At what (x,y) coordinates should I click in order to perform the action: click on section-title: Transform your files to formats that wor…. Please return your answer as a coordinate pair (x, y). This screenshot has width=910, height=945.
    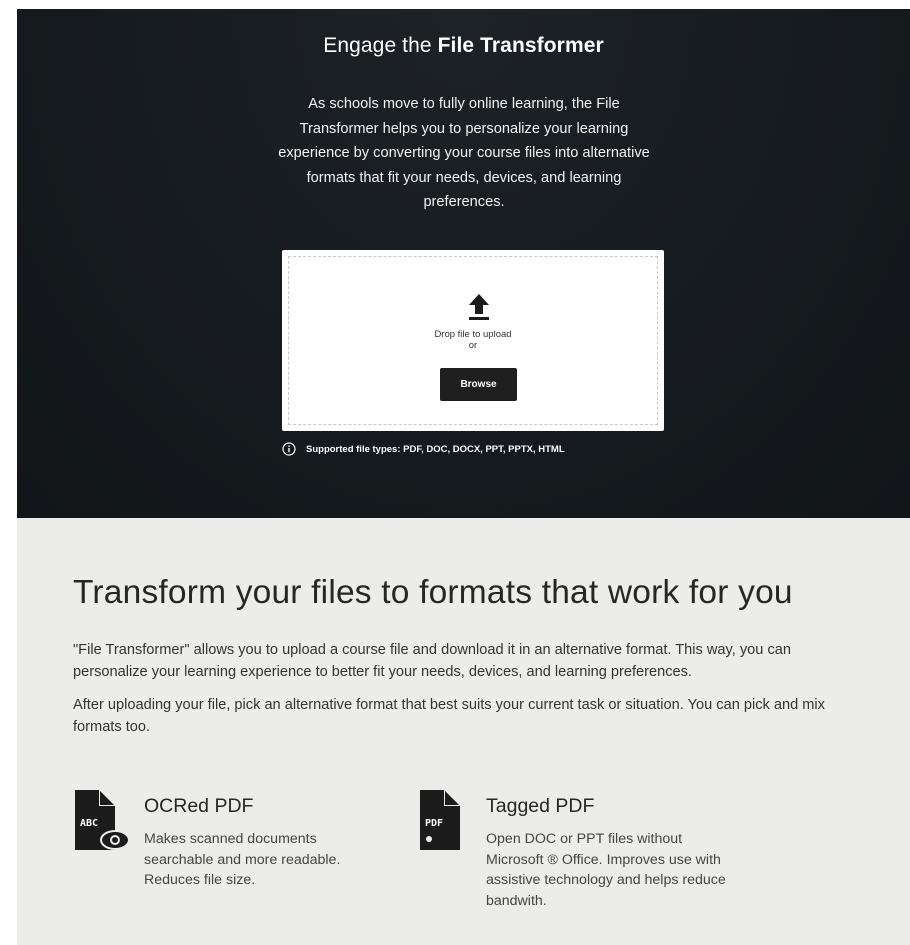
    Looking at the image, I should click on (433, 592).